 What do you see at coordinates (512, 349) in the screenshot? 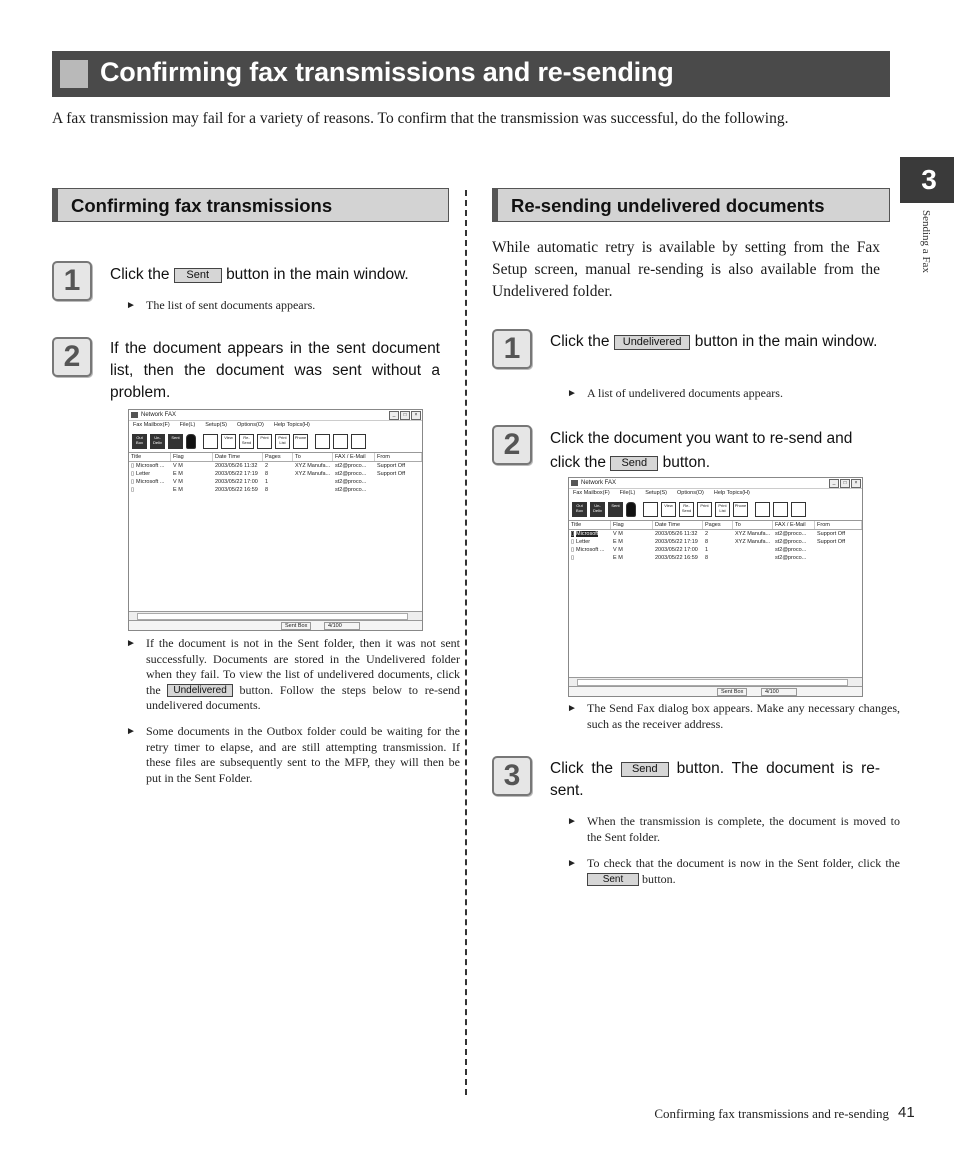
I see `step-number-r1: 1` at bounding box center [512, 349].